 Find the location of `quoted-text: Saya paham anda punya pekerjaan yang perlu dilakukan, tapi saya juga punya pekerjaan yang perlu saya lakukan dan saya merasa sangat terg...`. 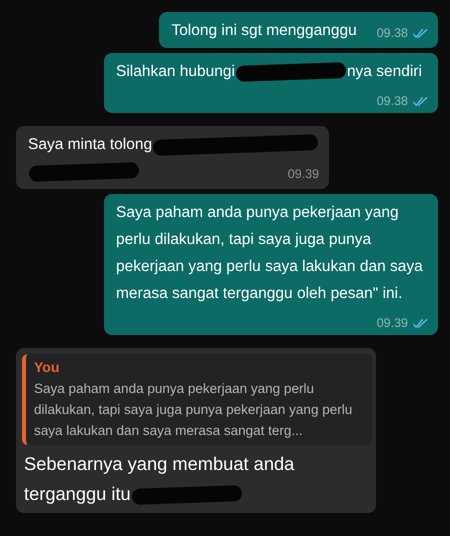

quoted-text: Saya paham anda punya pekerjaan yang perlu dilakukan, tapi saya juga punya pekerjaan yang perlu saya lakukan dan saya merasa sangat terg... is located at coordinates (194, 410).